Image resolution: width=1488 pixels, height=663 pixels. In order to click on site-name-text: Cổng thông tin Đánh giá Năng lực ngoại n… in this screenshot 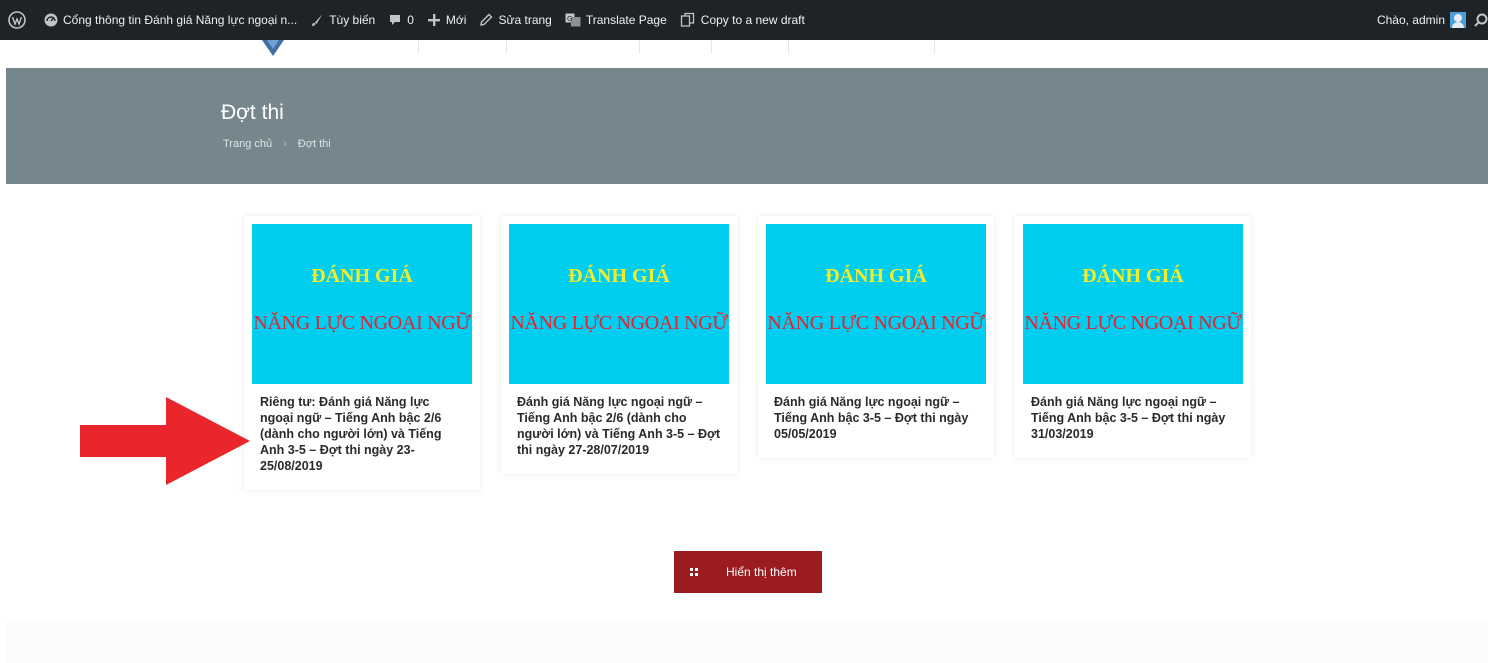, I will do `click(180, 20)`.